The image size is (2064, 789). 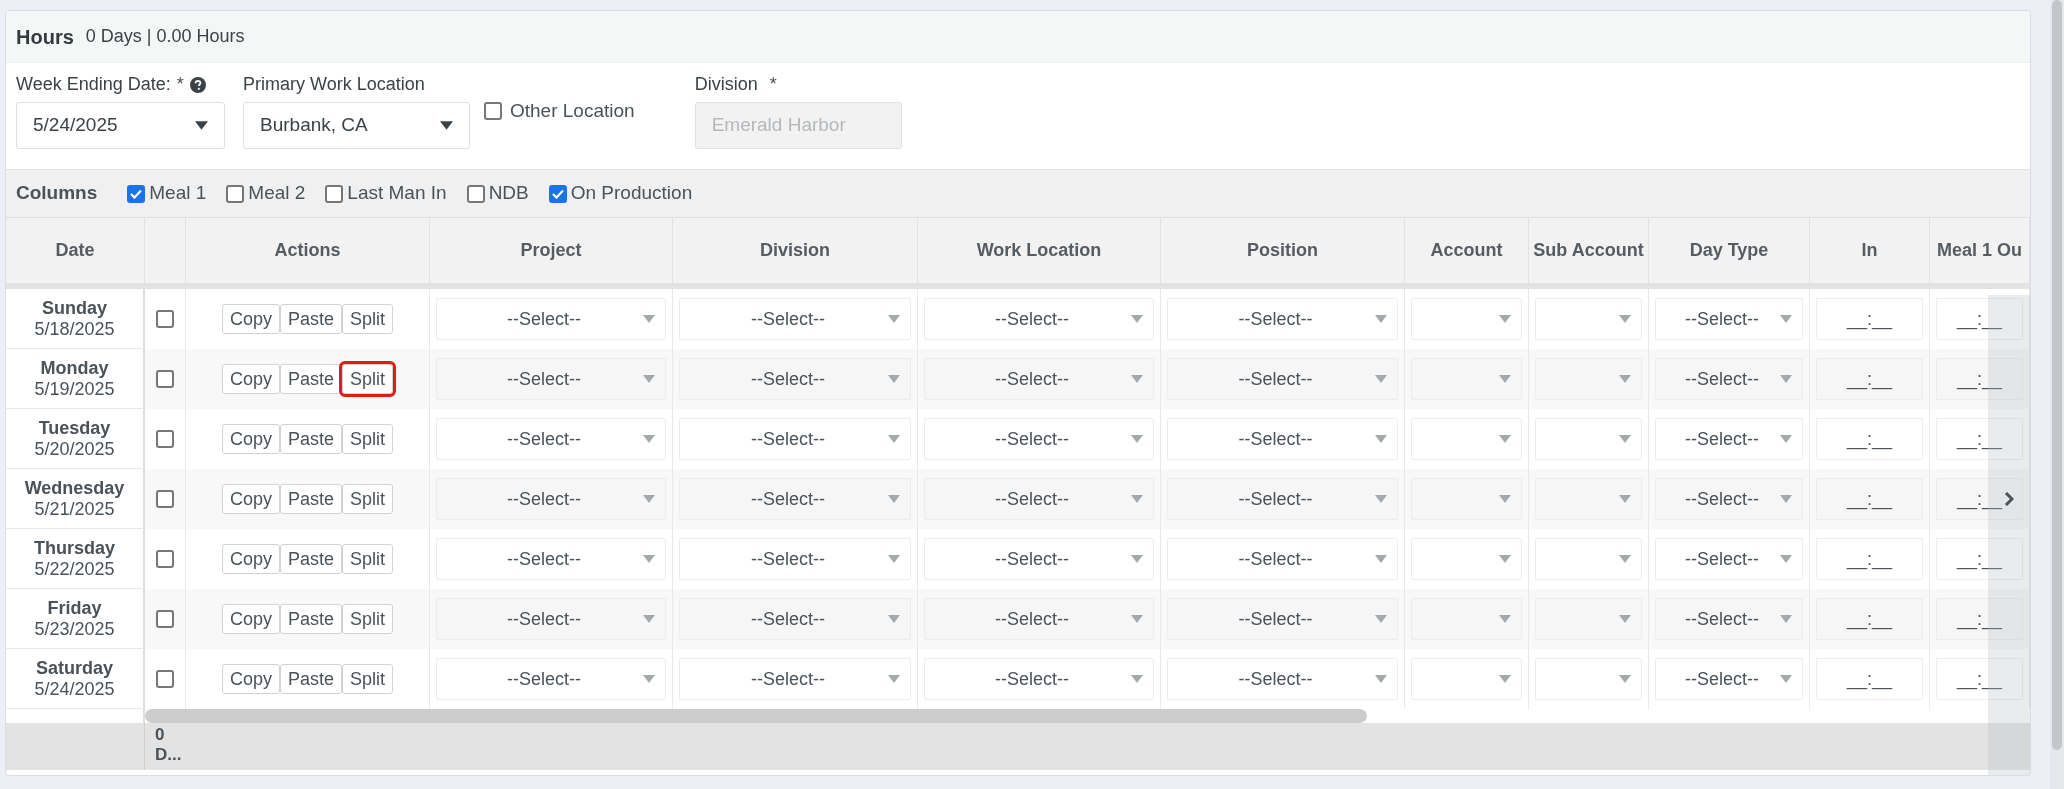 I want to click on dropdown: Burbank, CA, so click(x=356, y=125).